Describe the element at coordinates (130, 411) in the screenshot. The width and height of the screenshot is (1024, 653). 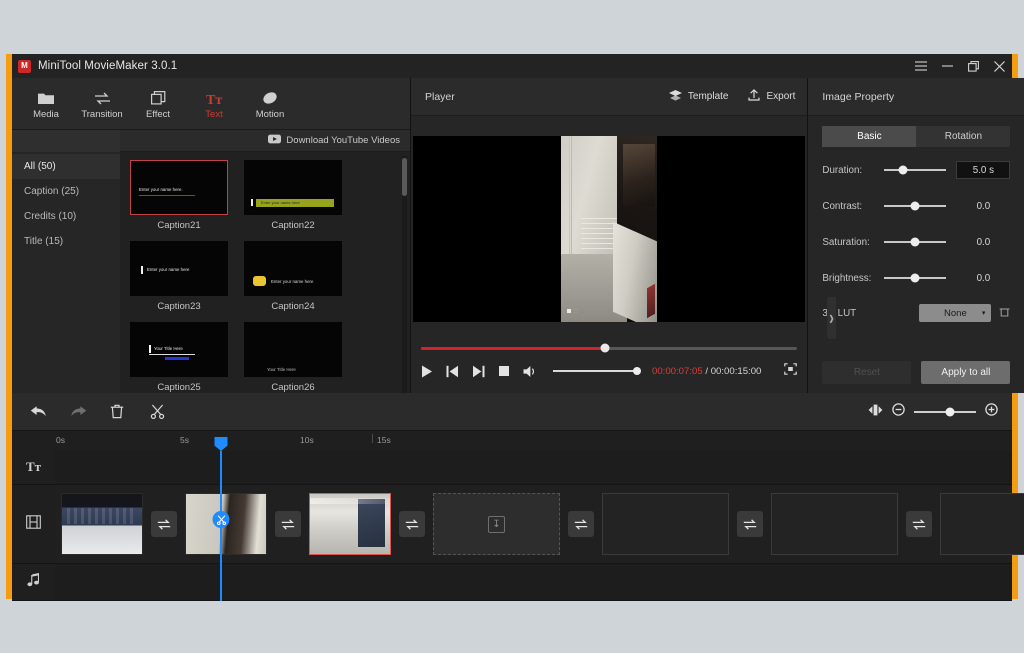
I see `trash-icon` at that location.